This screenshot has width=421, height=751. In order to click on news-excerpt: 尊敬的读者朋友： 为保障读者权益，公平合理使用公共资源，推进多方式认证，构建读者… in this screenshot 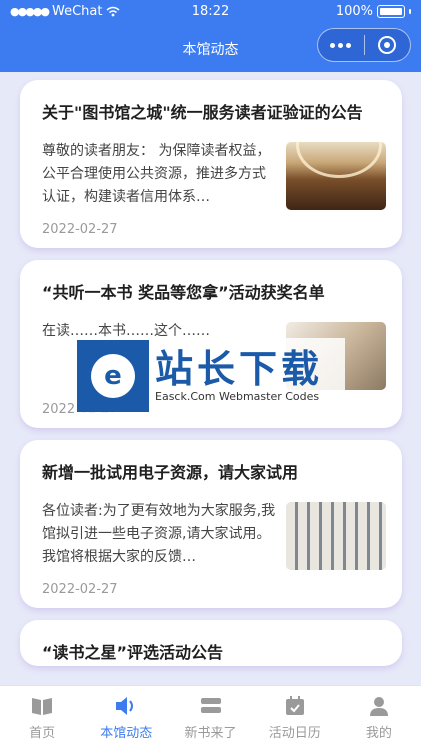, I will do `click(156, 174)`.